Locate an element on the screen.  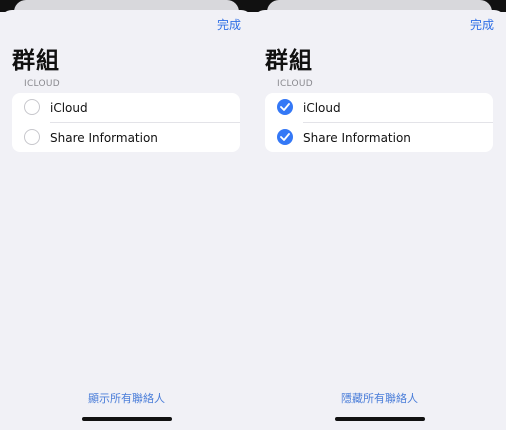
hide-all-contacts-link: 隱藏所有聯絡人 is located at coordinates (379, 398).